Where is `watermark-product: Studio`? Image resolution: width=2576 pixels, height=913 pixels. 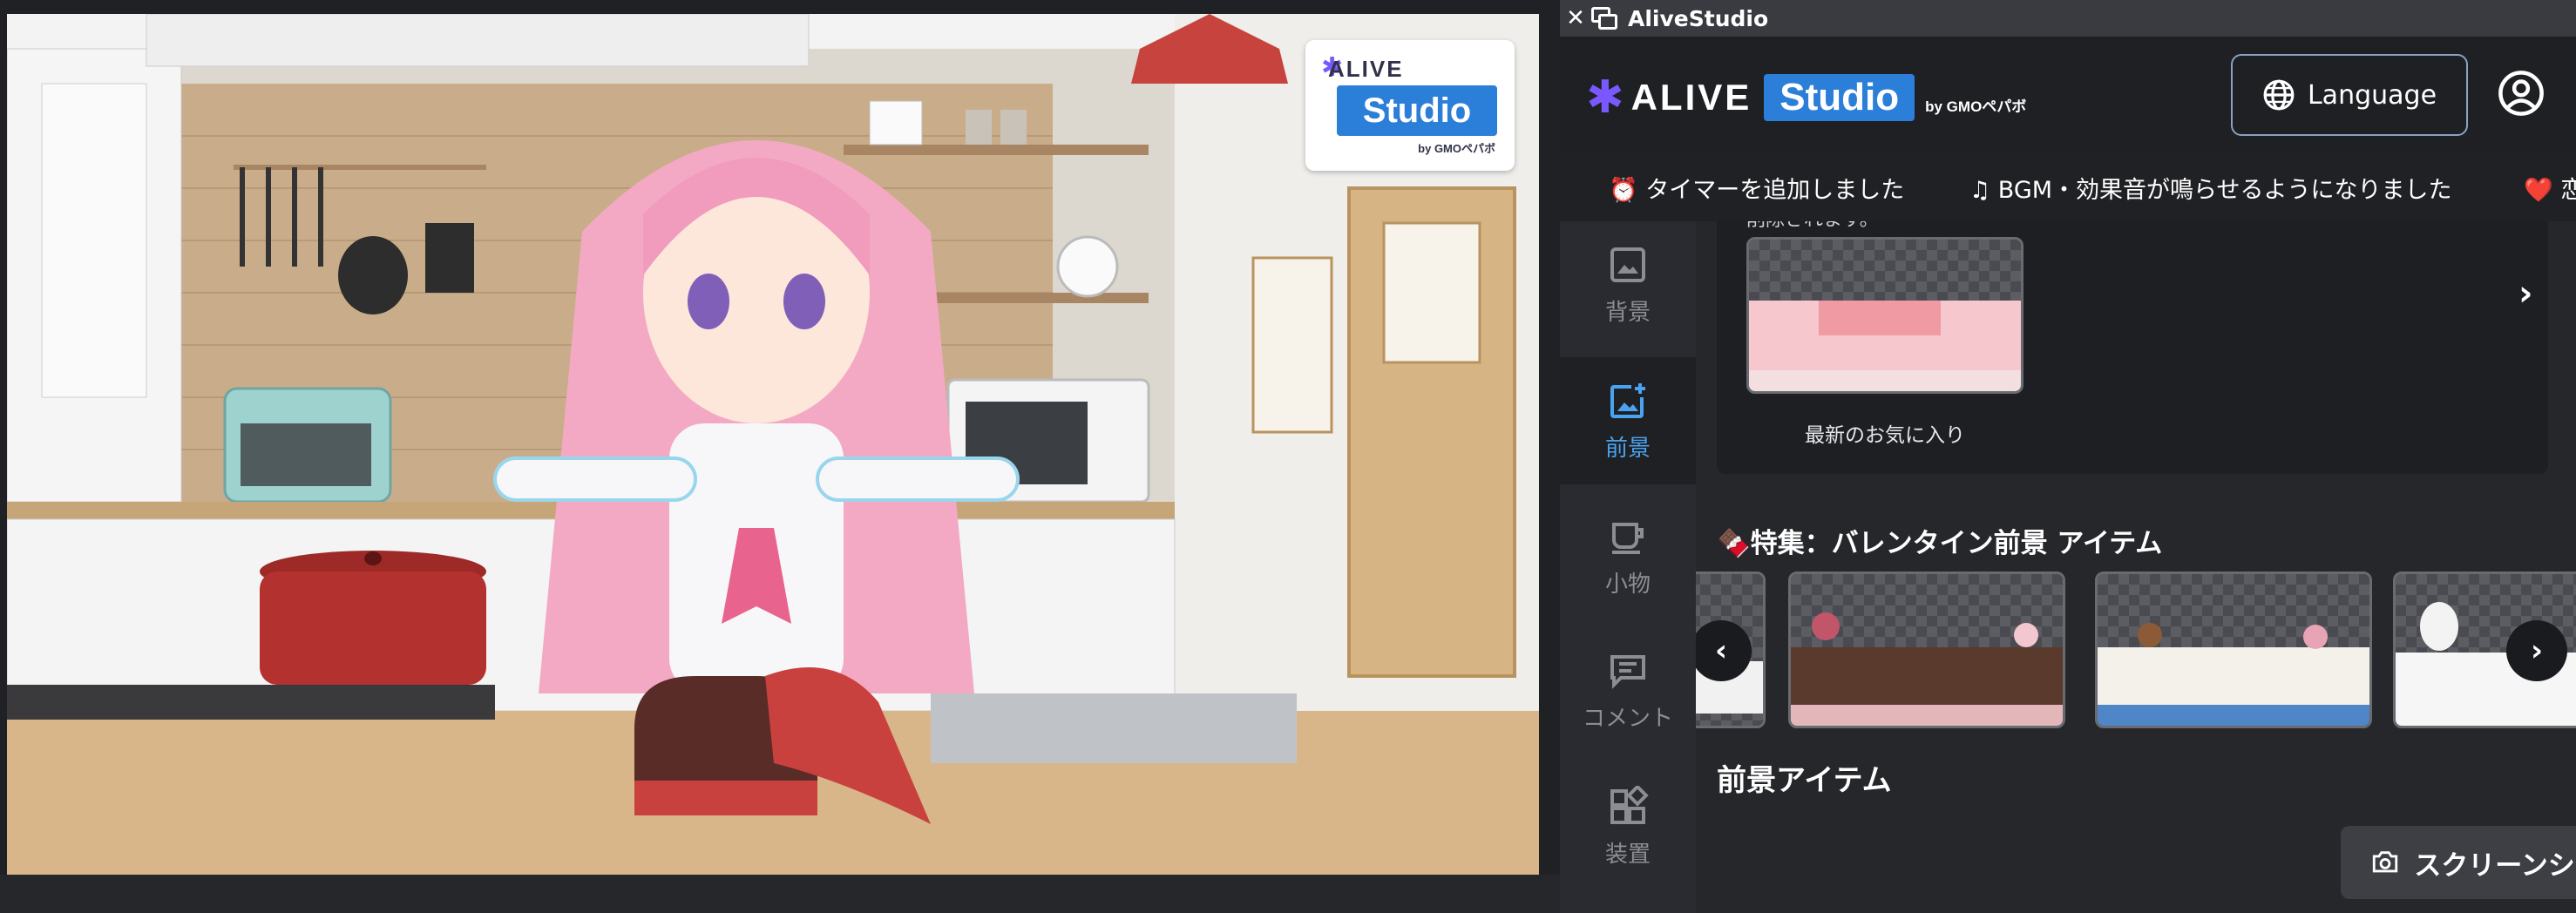
watermark-product: Studio is located at coordinates (1417, 110).